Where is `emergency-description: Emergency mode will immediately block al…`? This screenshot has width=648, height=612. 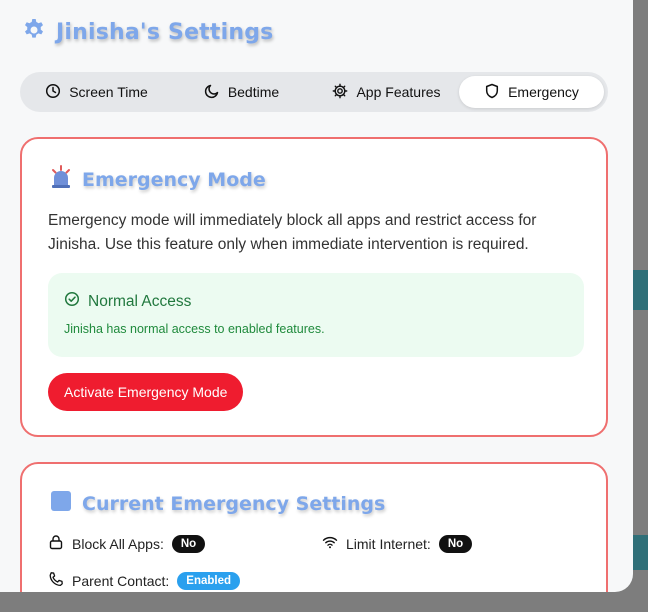
emergency-description: Emergency mode will immediately block al… is located at coordinates (292, 232).